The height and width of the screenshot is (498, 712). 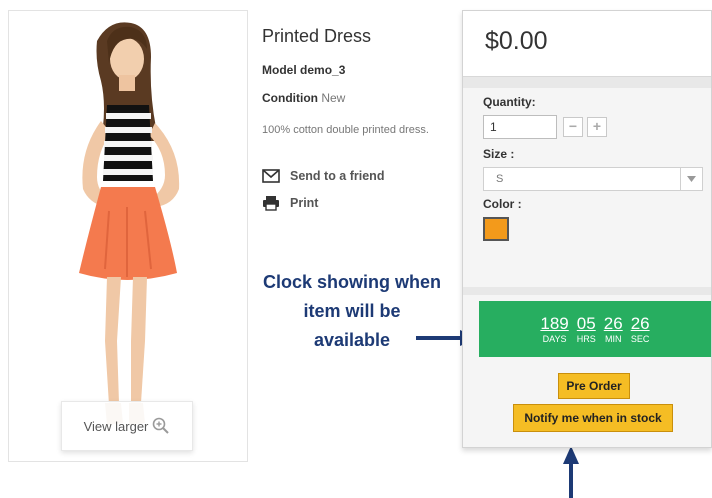 I want to click on days-value: 189, so click(x=554, y=323).